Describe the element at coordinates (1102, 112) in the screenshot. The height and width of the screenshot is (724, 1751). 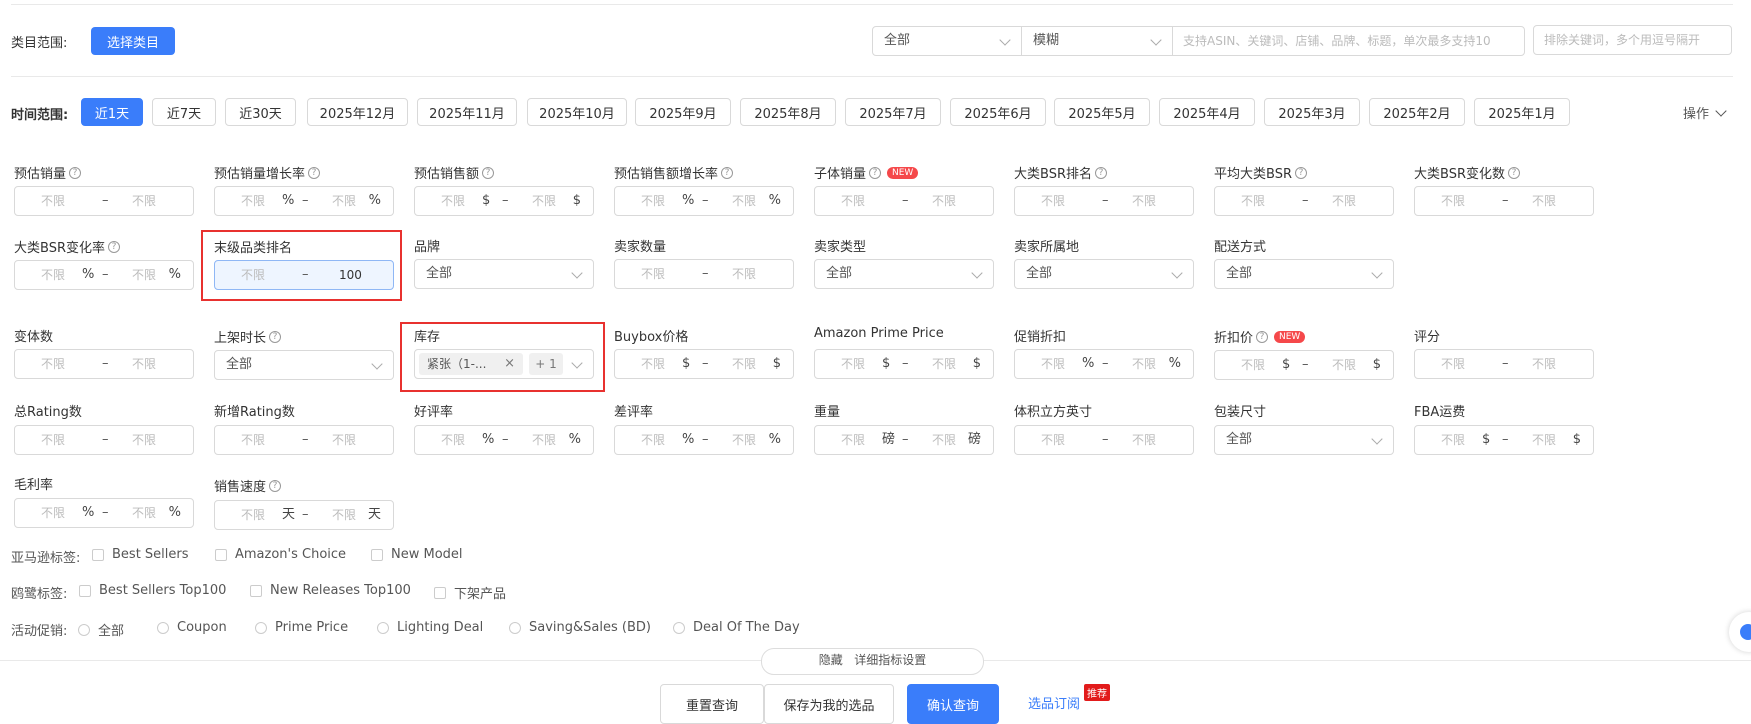
I see `time-option: 2025年5月` at that location.